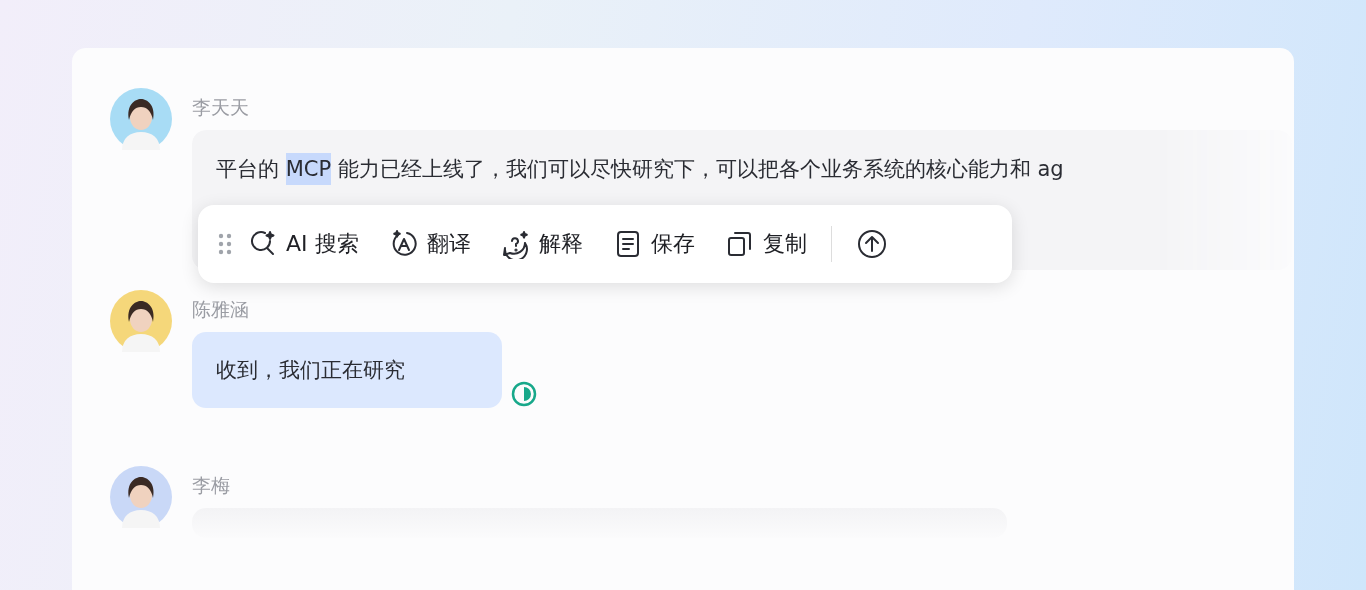 Image resolution: width=1366 pixels, height=590 pixels. Describe the element at coordinates (429, 244) in the screenshot. I see `toolbar-button: 翻译` at that location.